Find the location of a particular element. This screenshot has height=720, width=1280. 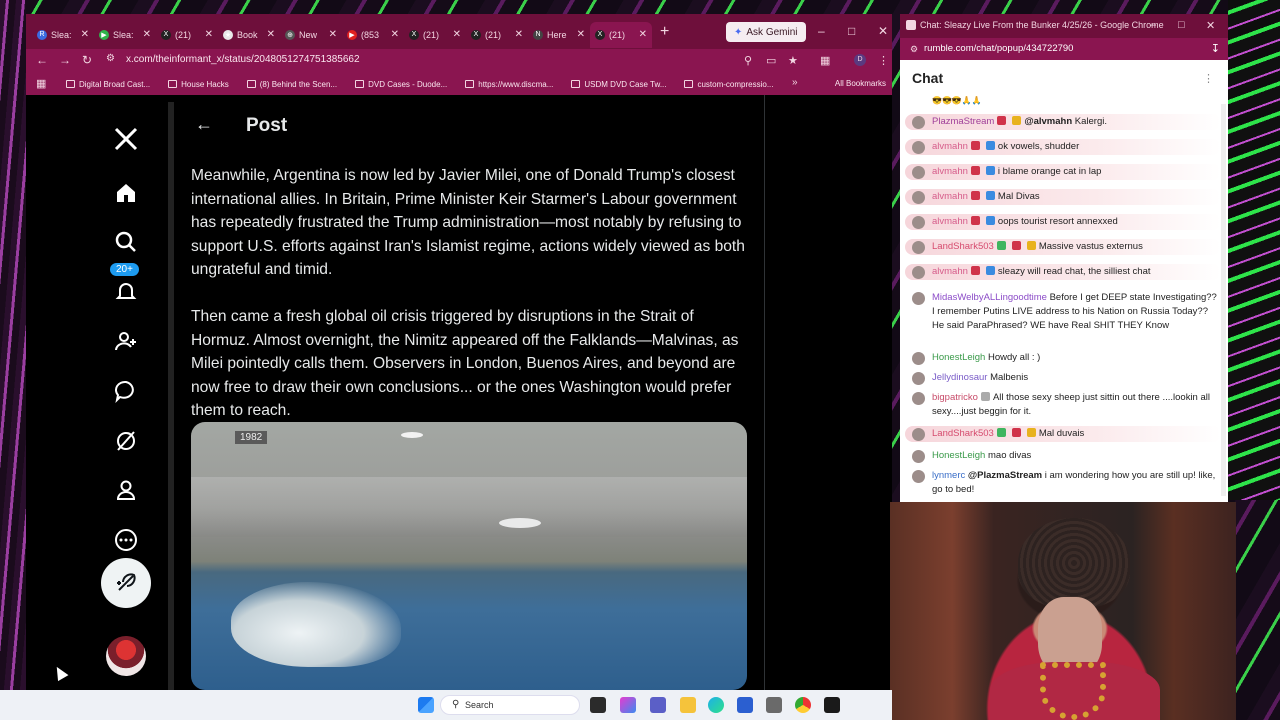

back-arrow-icon: ← is located at coordinates (42, 60).